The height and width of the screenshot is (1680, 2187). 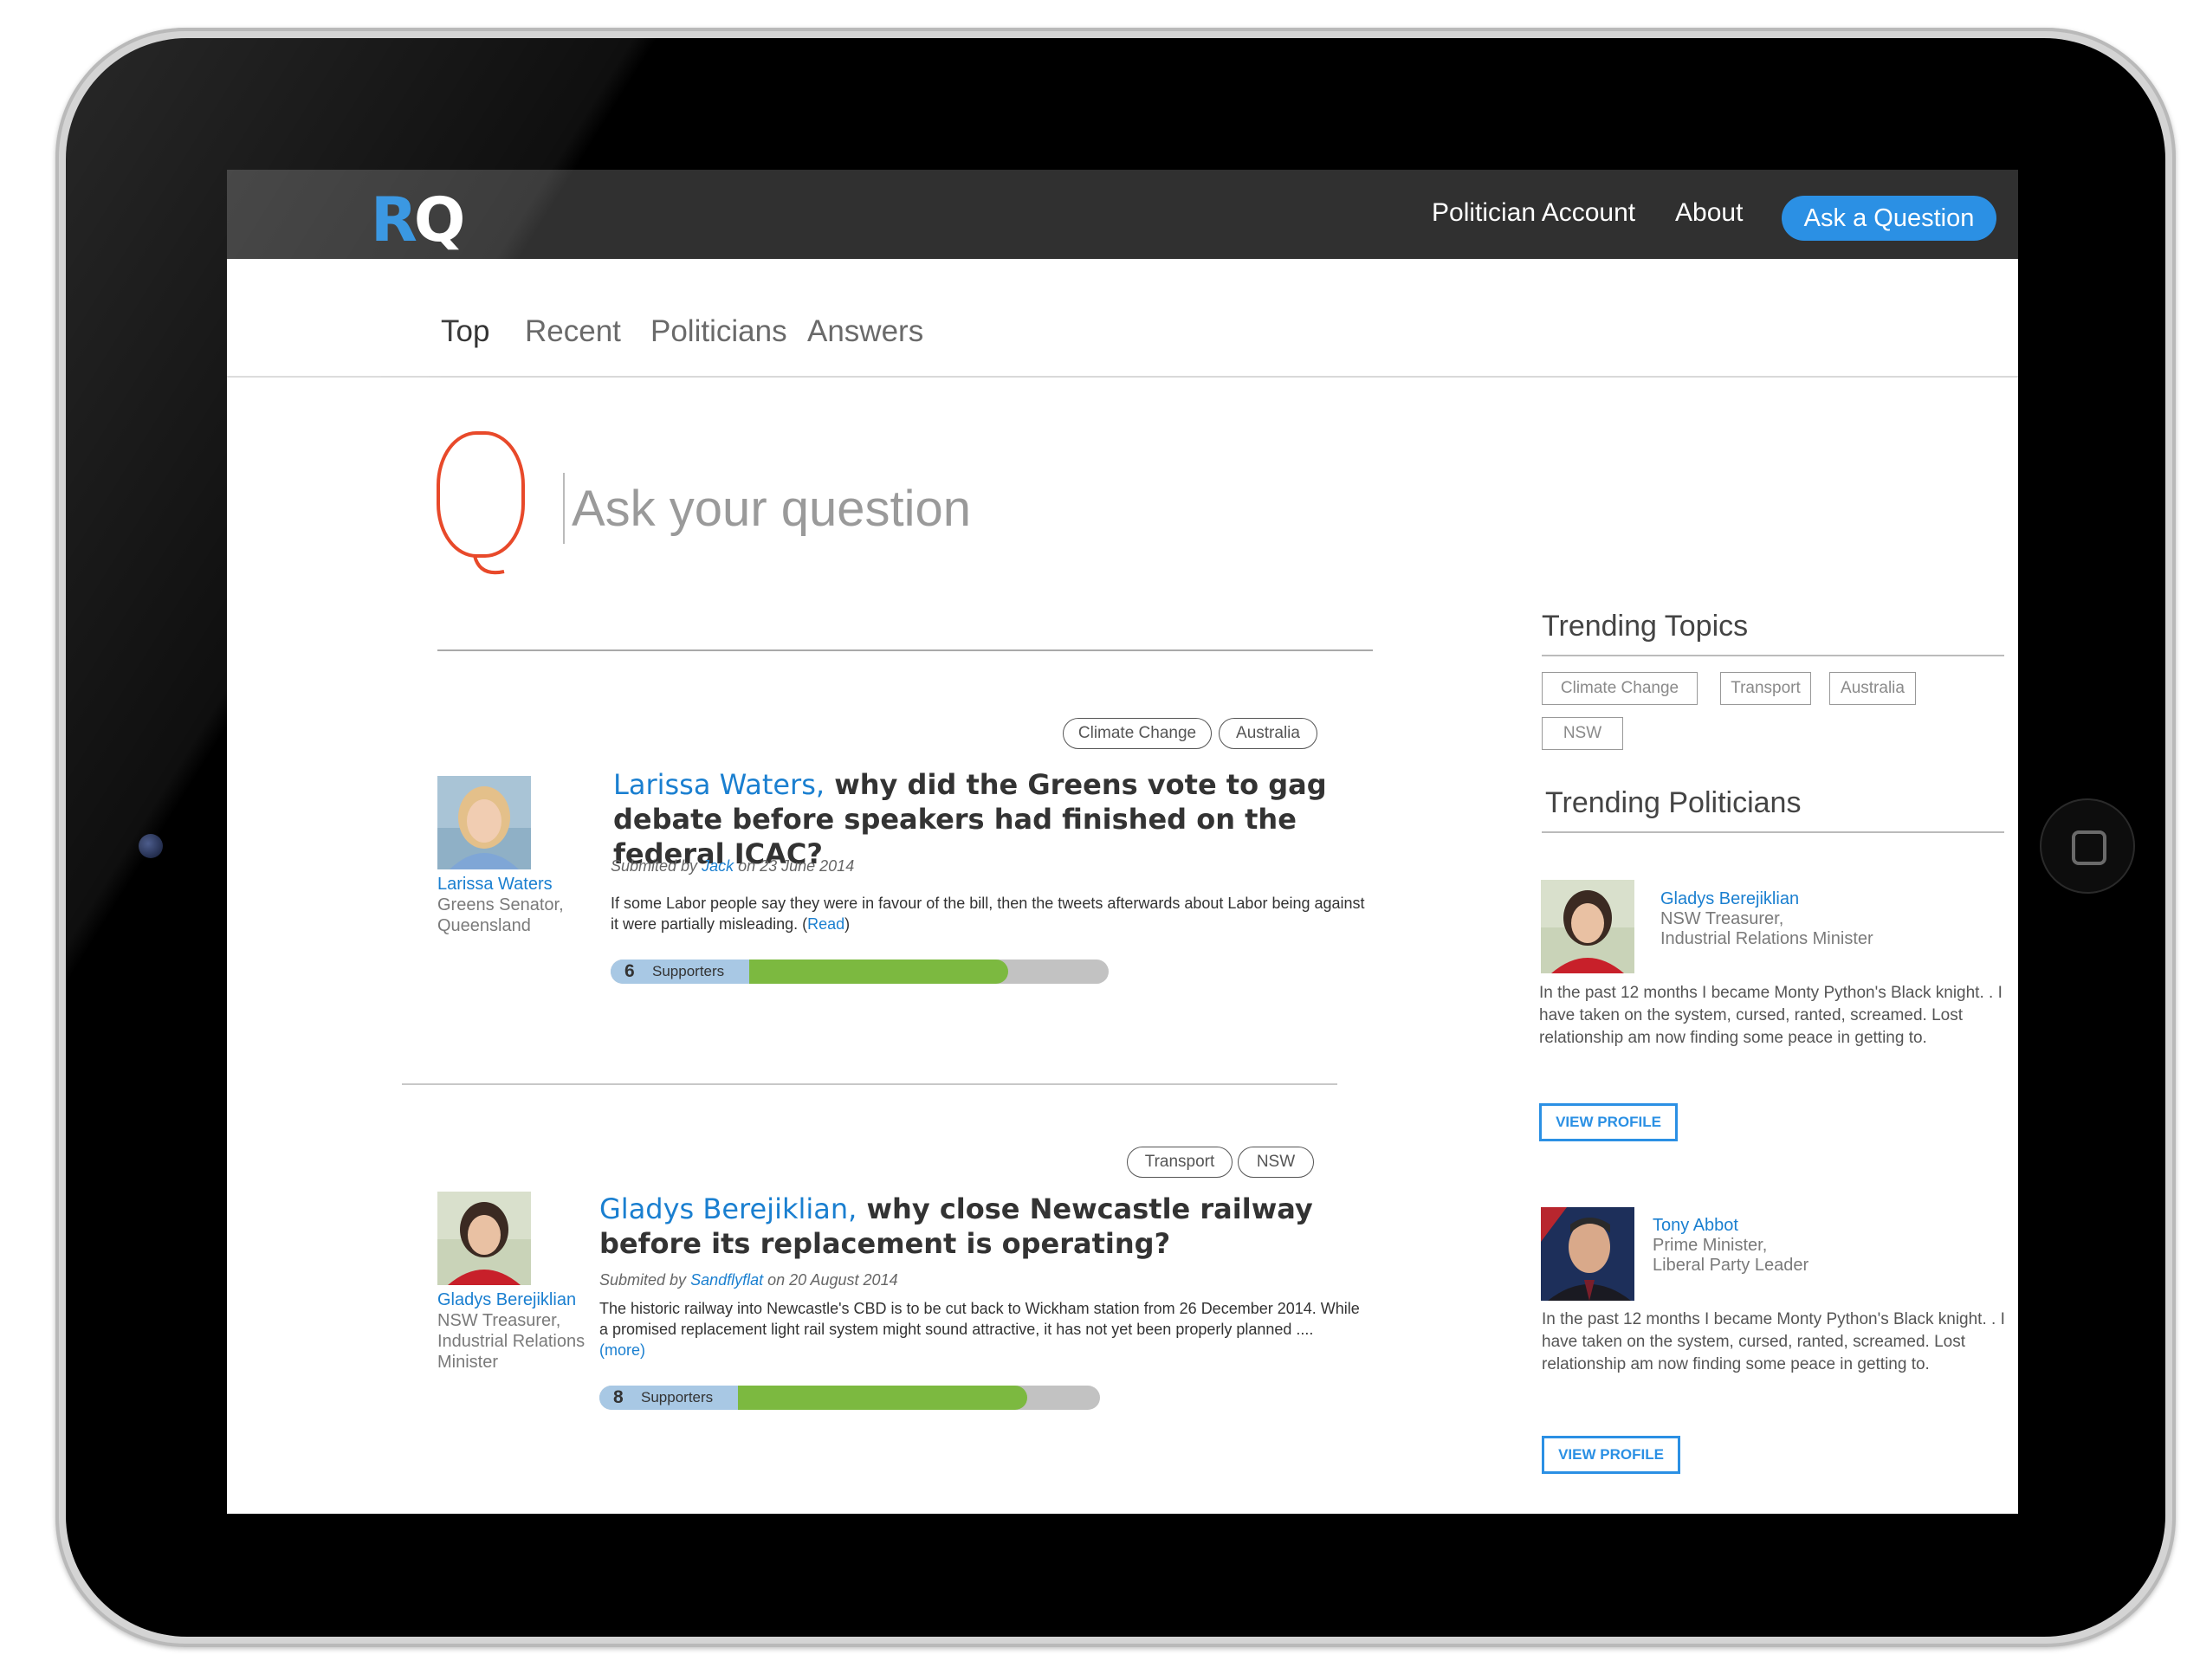 What do you see at coordinates (1696, 1225) in the screenshot?
I see `politician-name-link: Tony Abbot` at bounding box center [1696, 1225].